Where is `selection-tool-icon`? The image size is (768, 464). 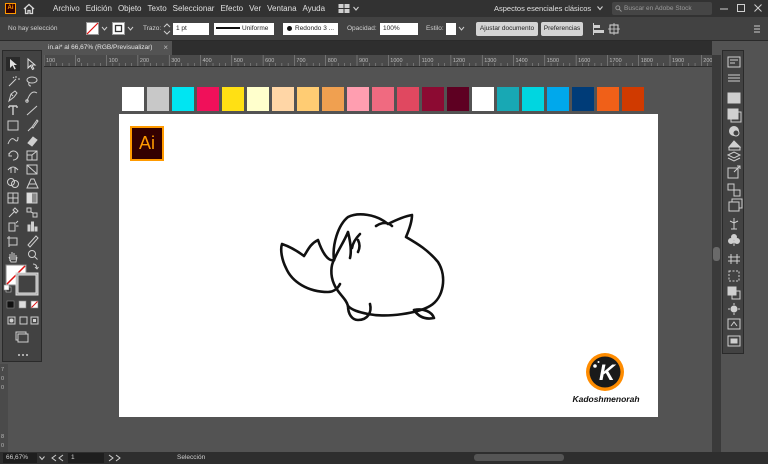 selection-tool-icon is located at coordinates (13, 64).